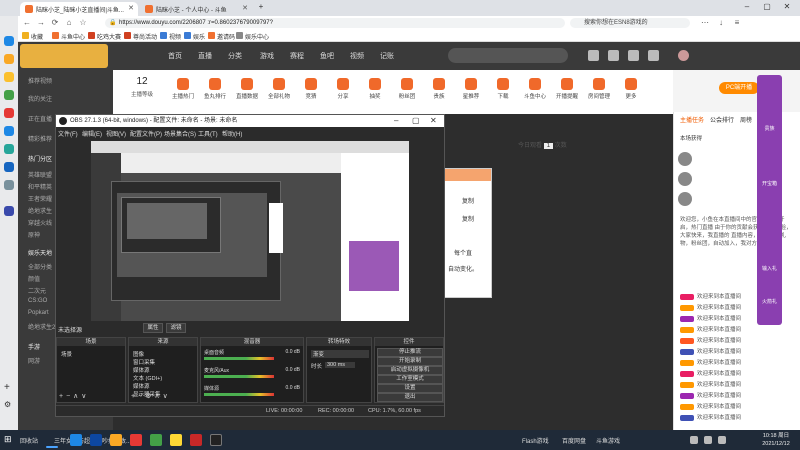 The image size is (800, 450). What do you see at coordinates (631, 89) in the screenshot?
I see `toolbar-item: 更多` at bounding box center [631, 89].